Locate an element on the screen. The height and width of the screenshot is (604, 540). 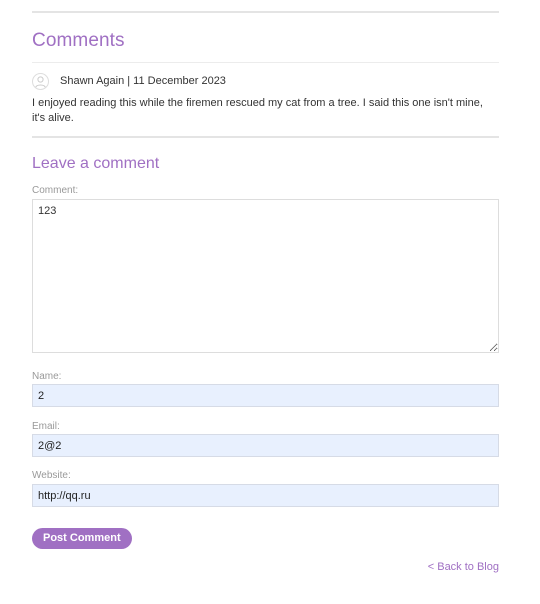
form-divider is located at coordinates (265, 137).